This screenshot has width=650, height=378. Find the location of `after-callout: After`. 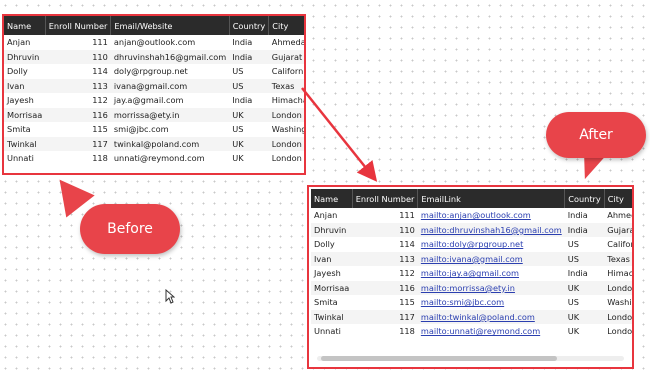

after-callout: After is located at coordinates (596, 135).